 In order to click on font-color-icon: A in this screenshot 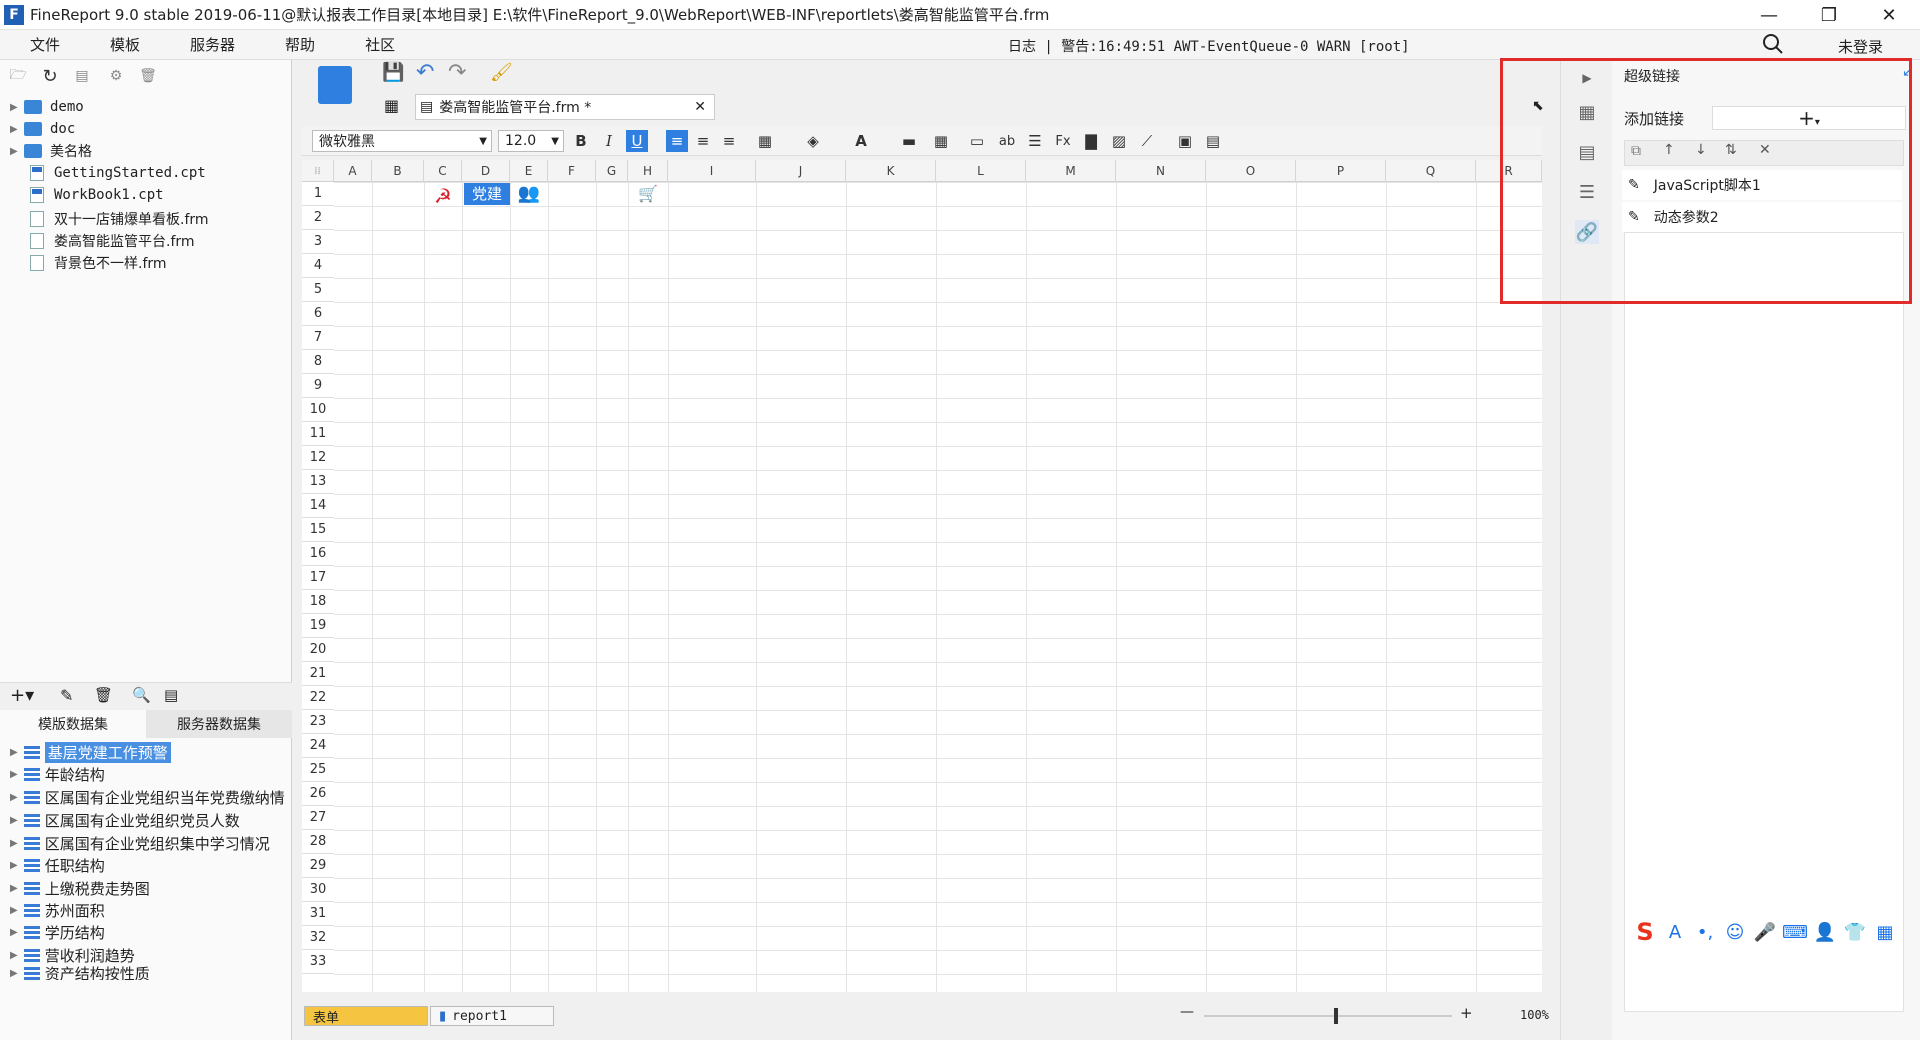, I will do `click(861, 141)`.